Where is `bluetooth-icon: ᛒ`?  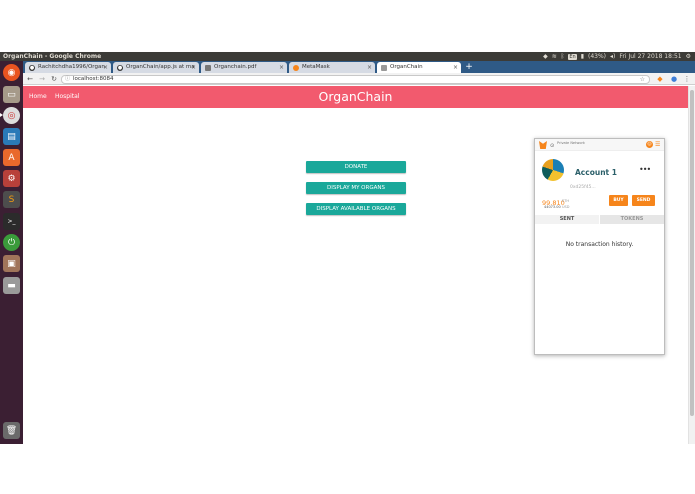 bluetooth-icon: ᛒ is located at coordinates (563, 56).